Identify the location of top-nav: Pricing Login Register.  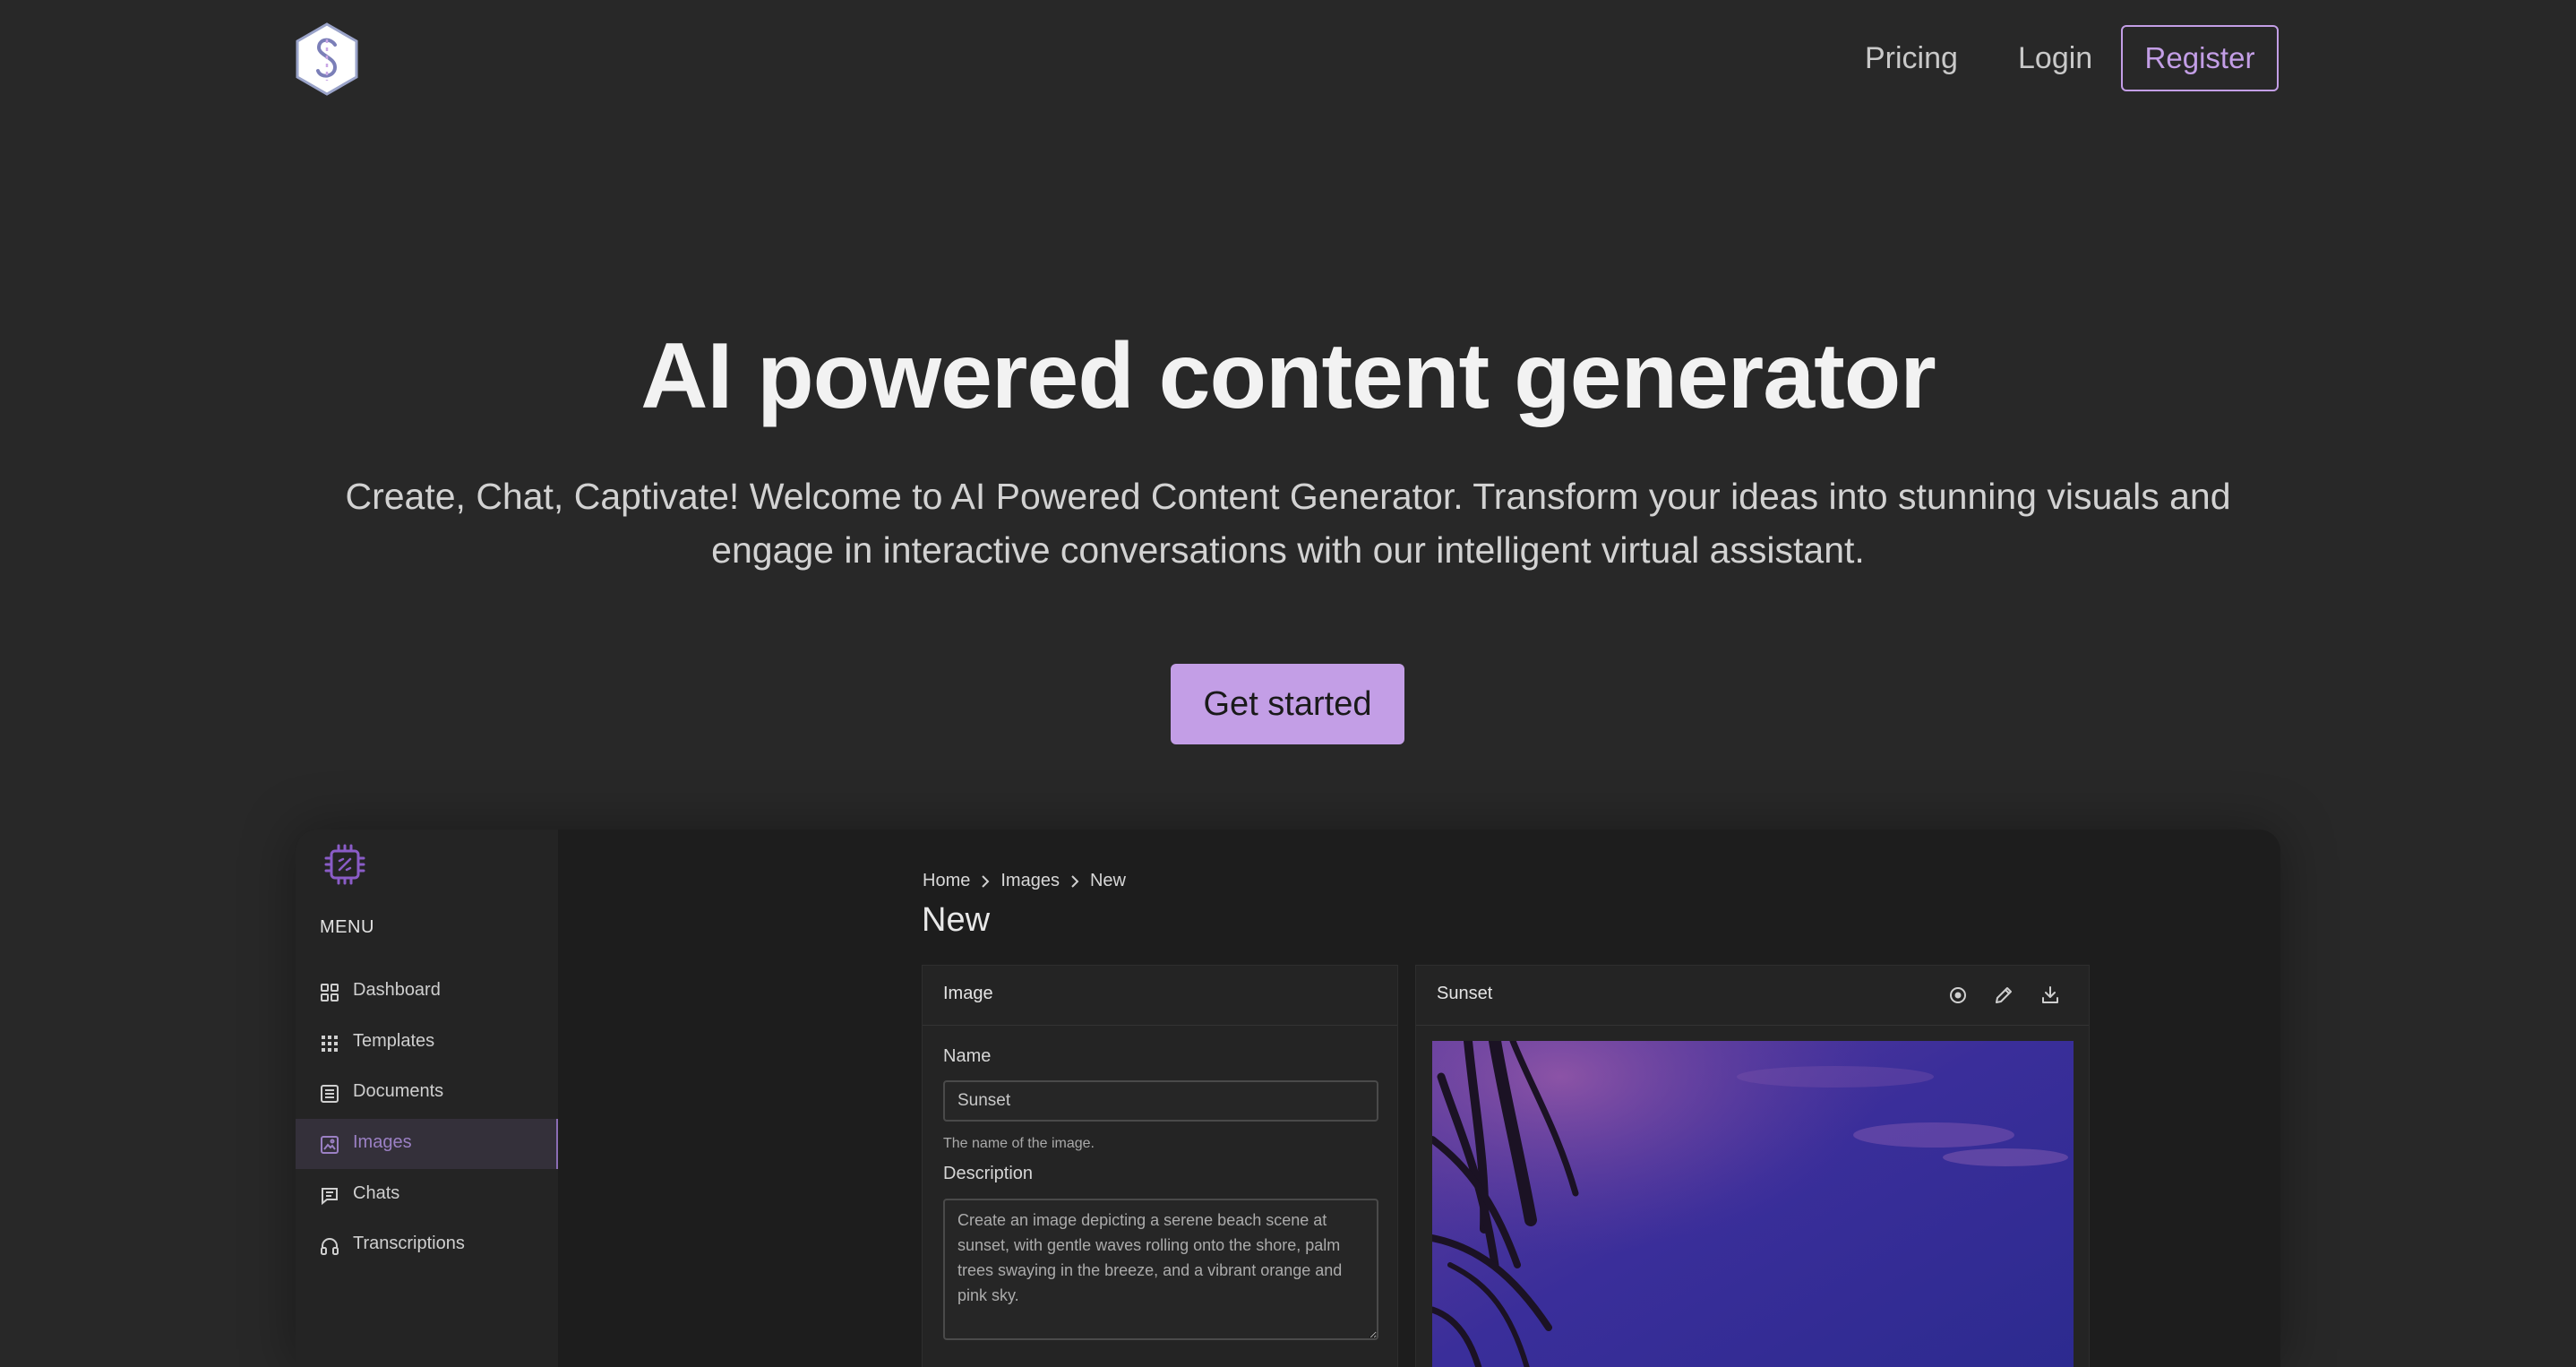
(1288, 59).